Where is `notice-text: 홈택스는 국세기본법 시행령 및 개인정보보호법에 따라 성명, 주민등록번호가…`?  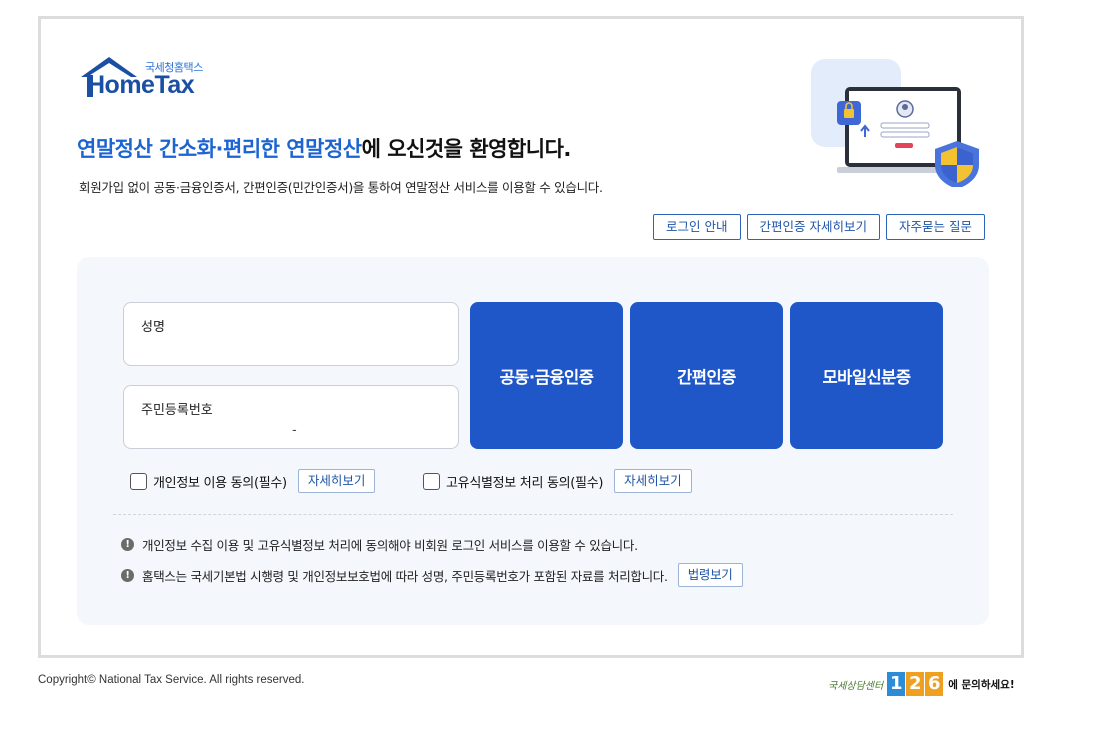 notice-text: 홈택스는 국세기본법 시행령 및 개인정보보호법에 따라 성명, 주민등록번호가… is located at coordinates (405, 576).